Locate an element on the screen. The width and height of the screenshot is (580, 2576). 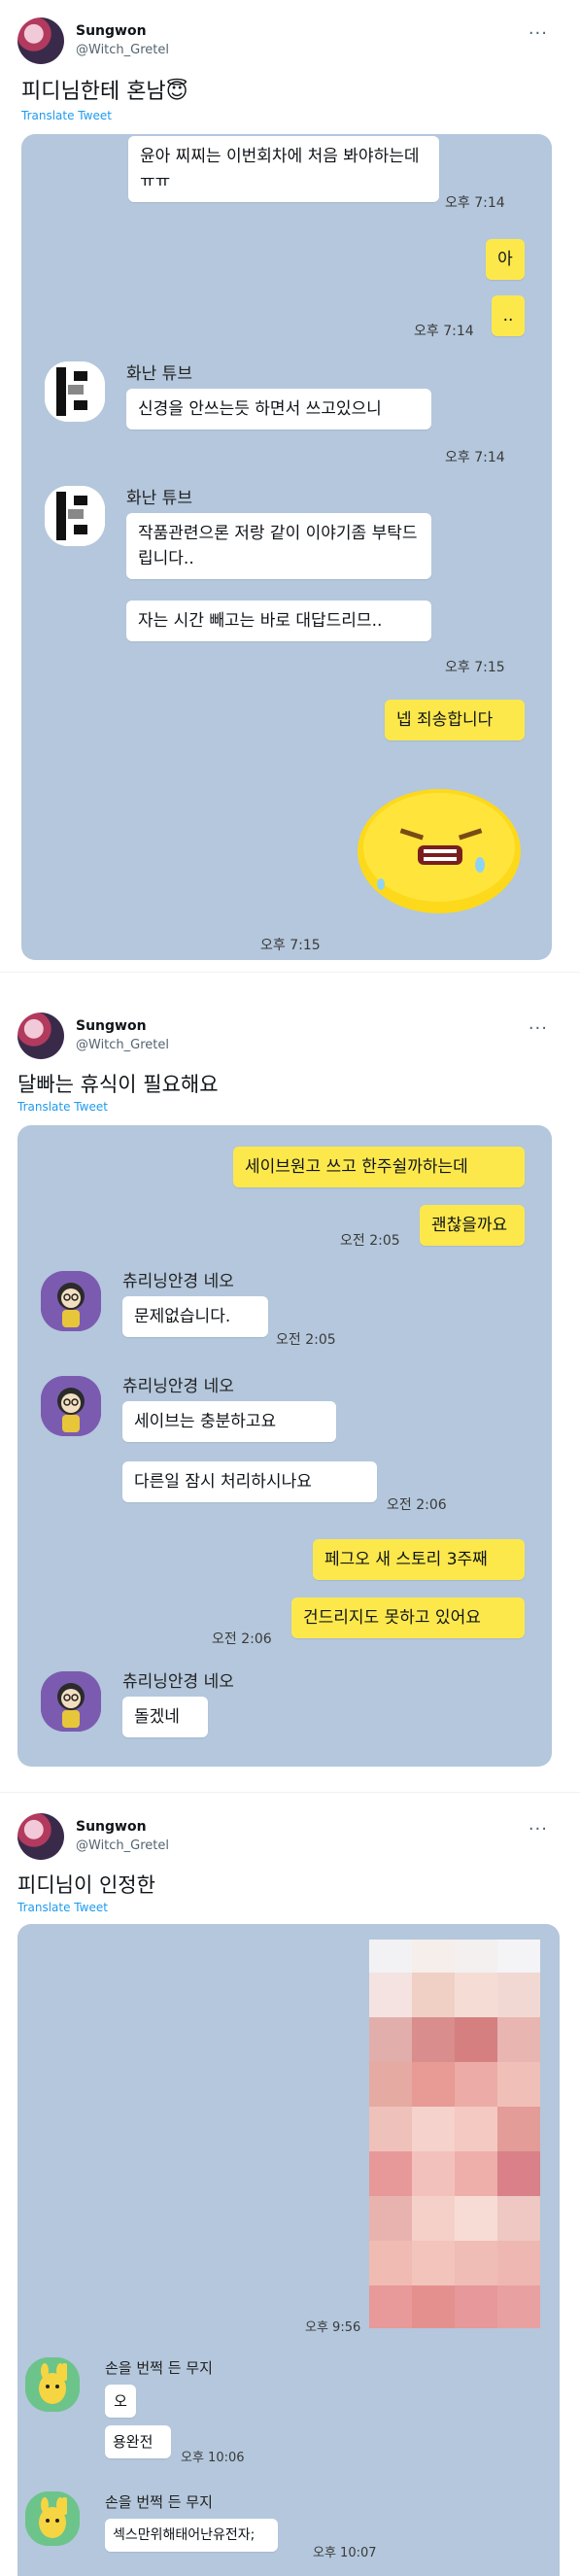
message-bubble: 섹스만위해태어난유전자; is located at coordinates (191, 2536).